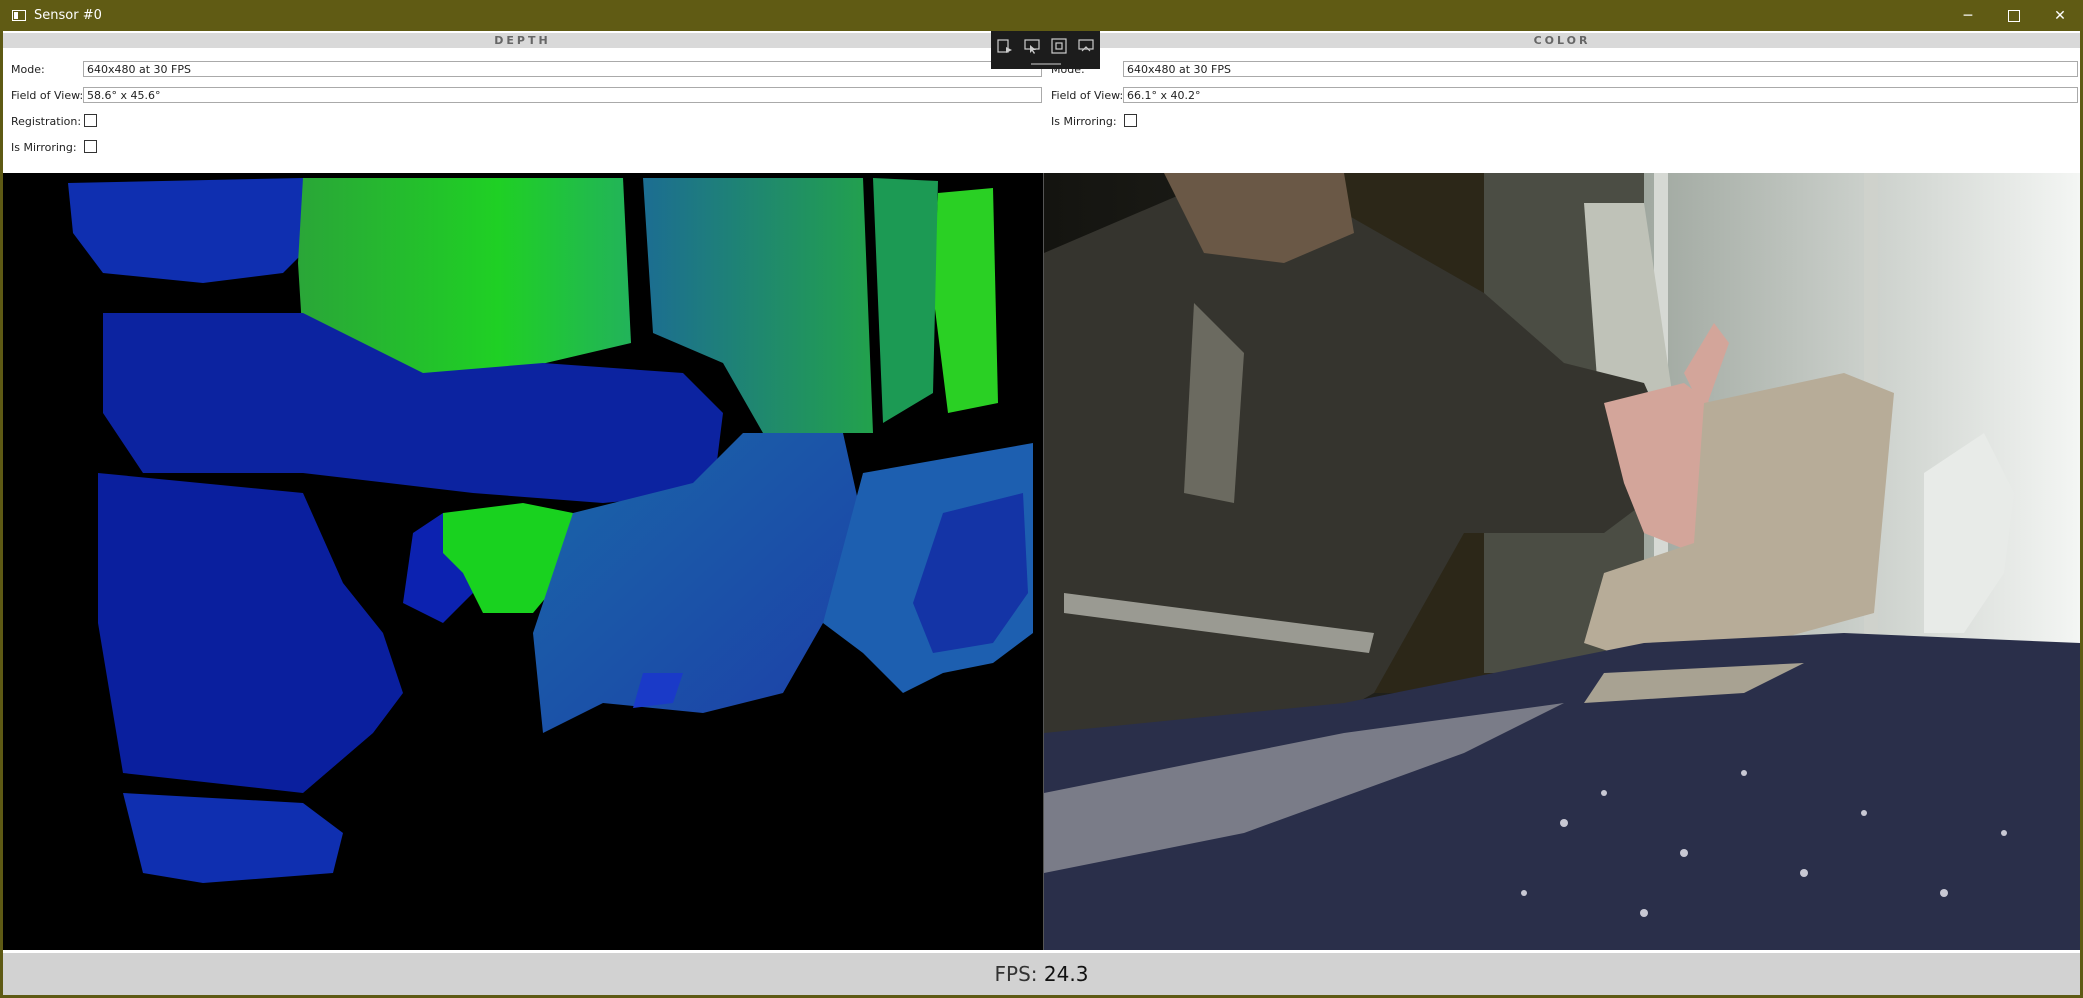 The height and width of the screenshot is (998, 2083). What do you see at coordinates (1046, 64) in the screenshot?
I see `toolbar-drag-handle` at bounding box center [1046, 64].